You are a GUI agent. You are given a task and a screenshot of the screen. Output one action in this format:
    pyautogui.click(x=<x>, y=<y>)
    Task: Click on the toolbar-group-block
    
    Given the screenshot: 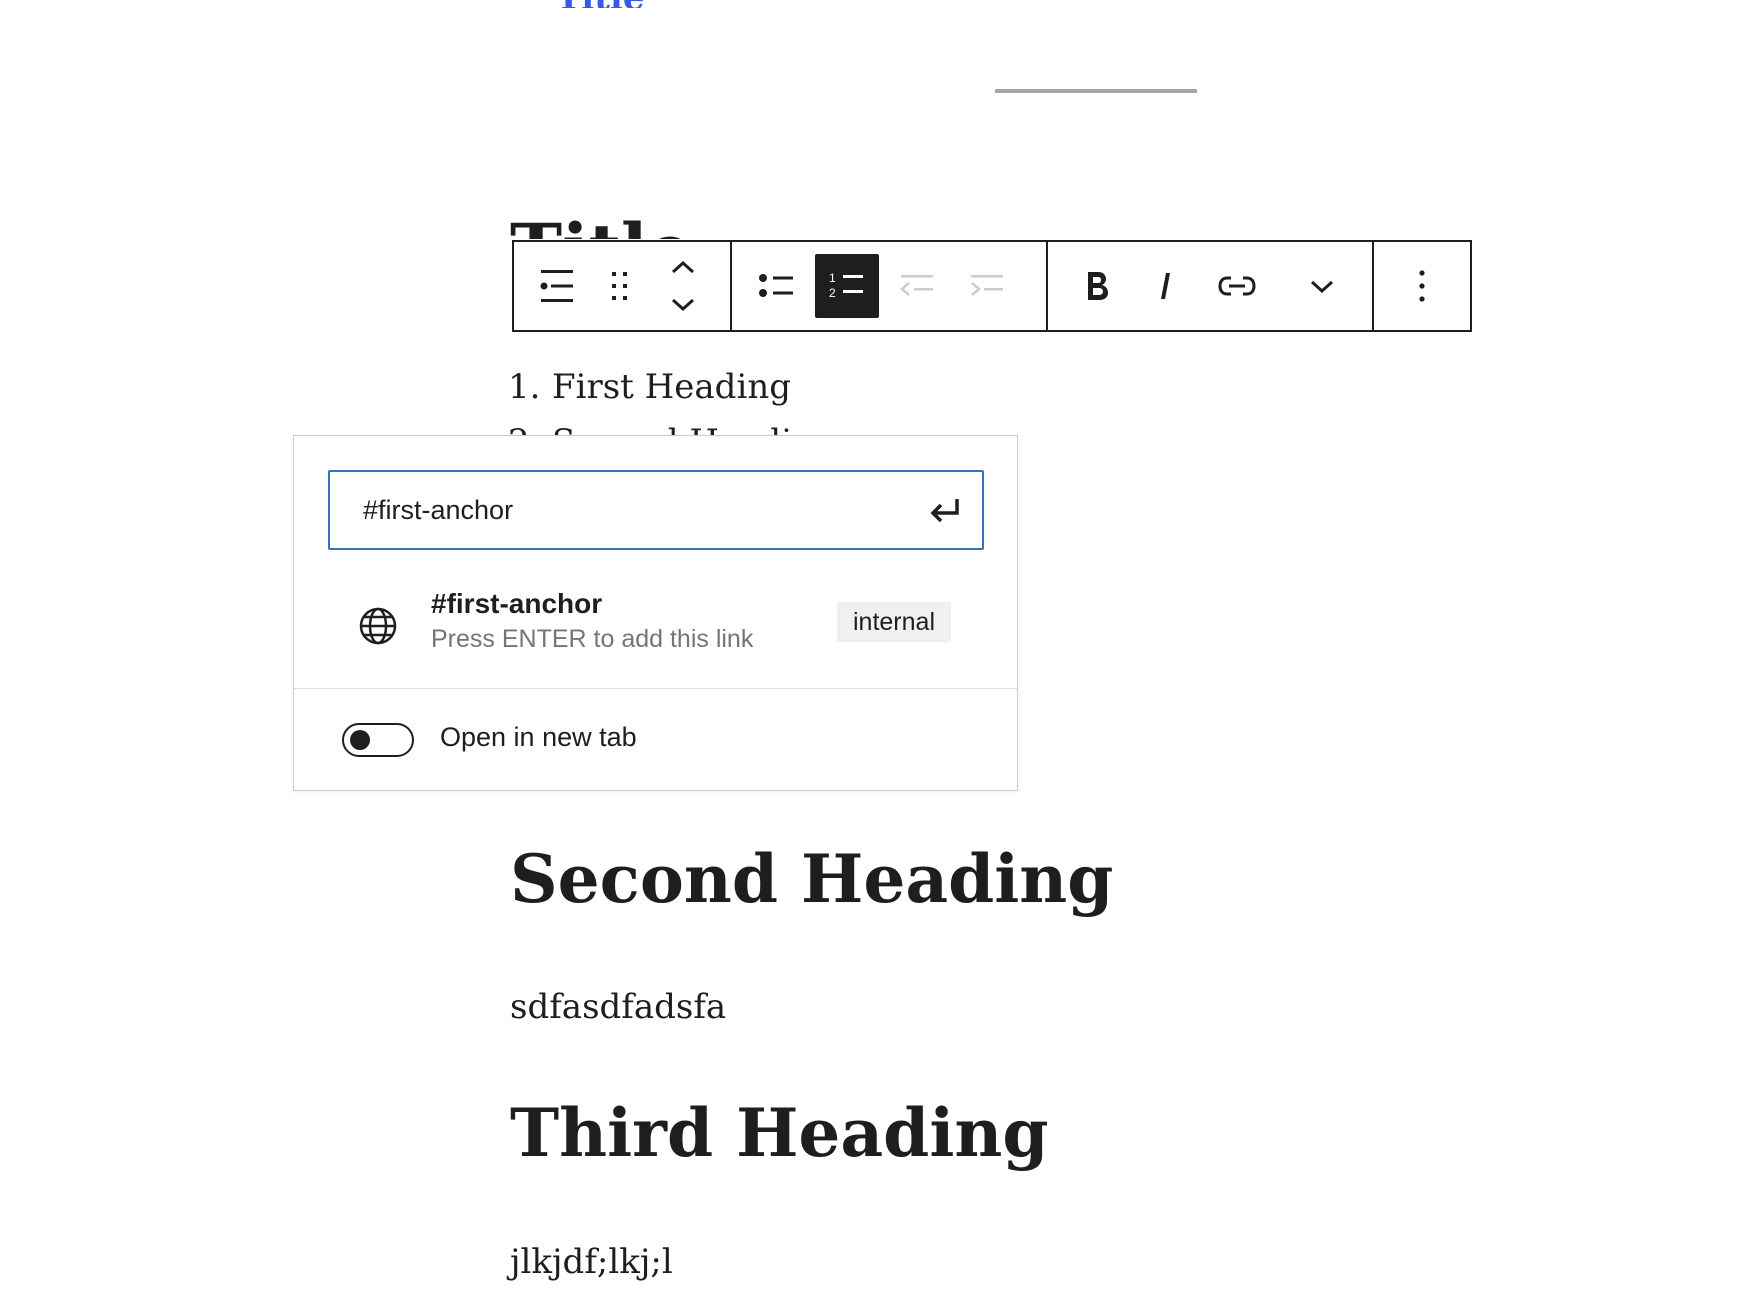 What is the action you would take?
    pyautogui.click(x=623, y=286)
    